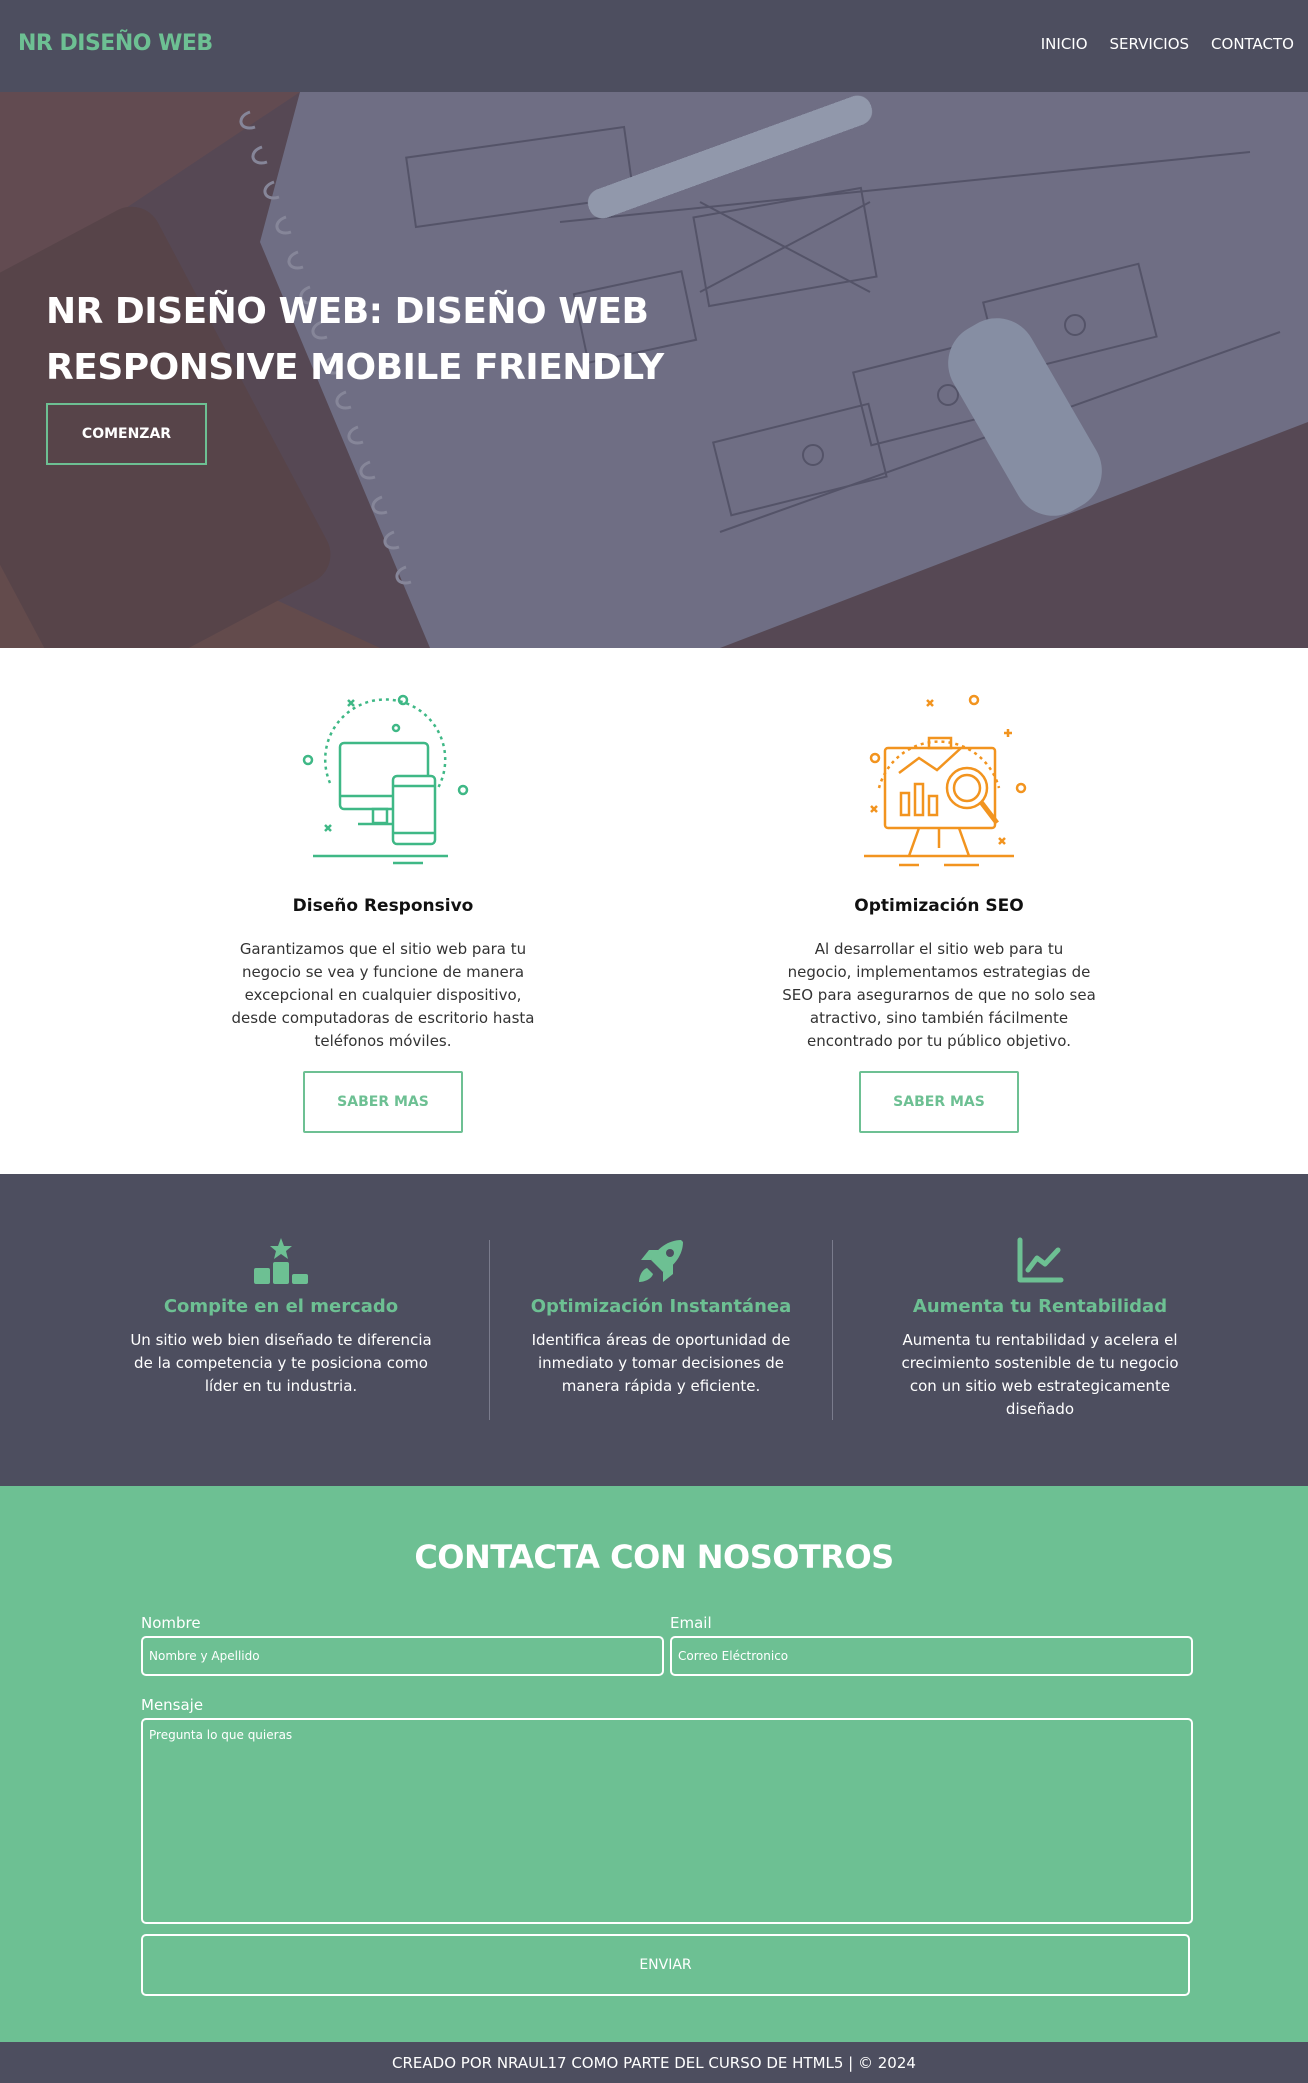  What do you see at coordinates (402, 1656) in the screenshot?
I see `name-input` at bounding box center [402, 1656].